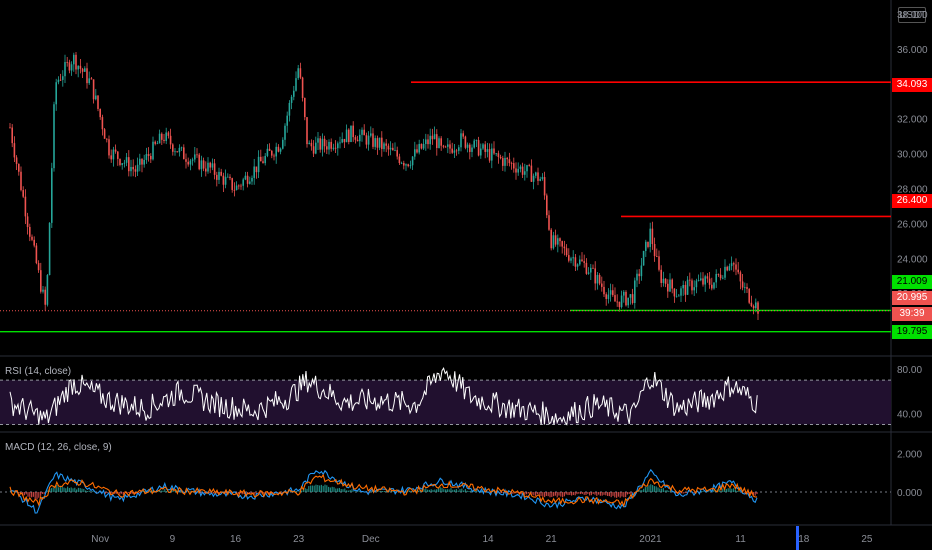 The width and height of the screenshot is (932, 550). Describe the element at coordinates (236, 539) in the screenshot. I see `time-axis-tick: 16` at that location.